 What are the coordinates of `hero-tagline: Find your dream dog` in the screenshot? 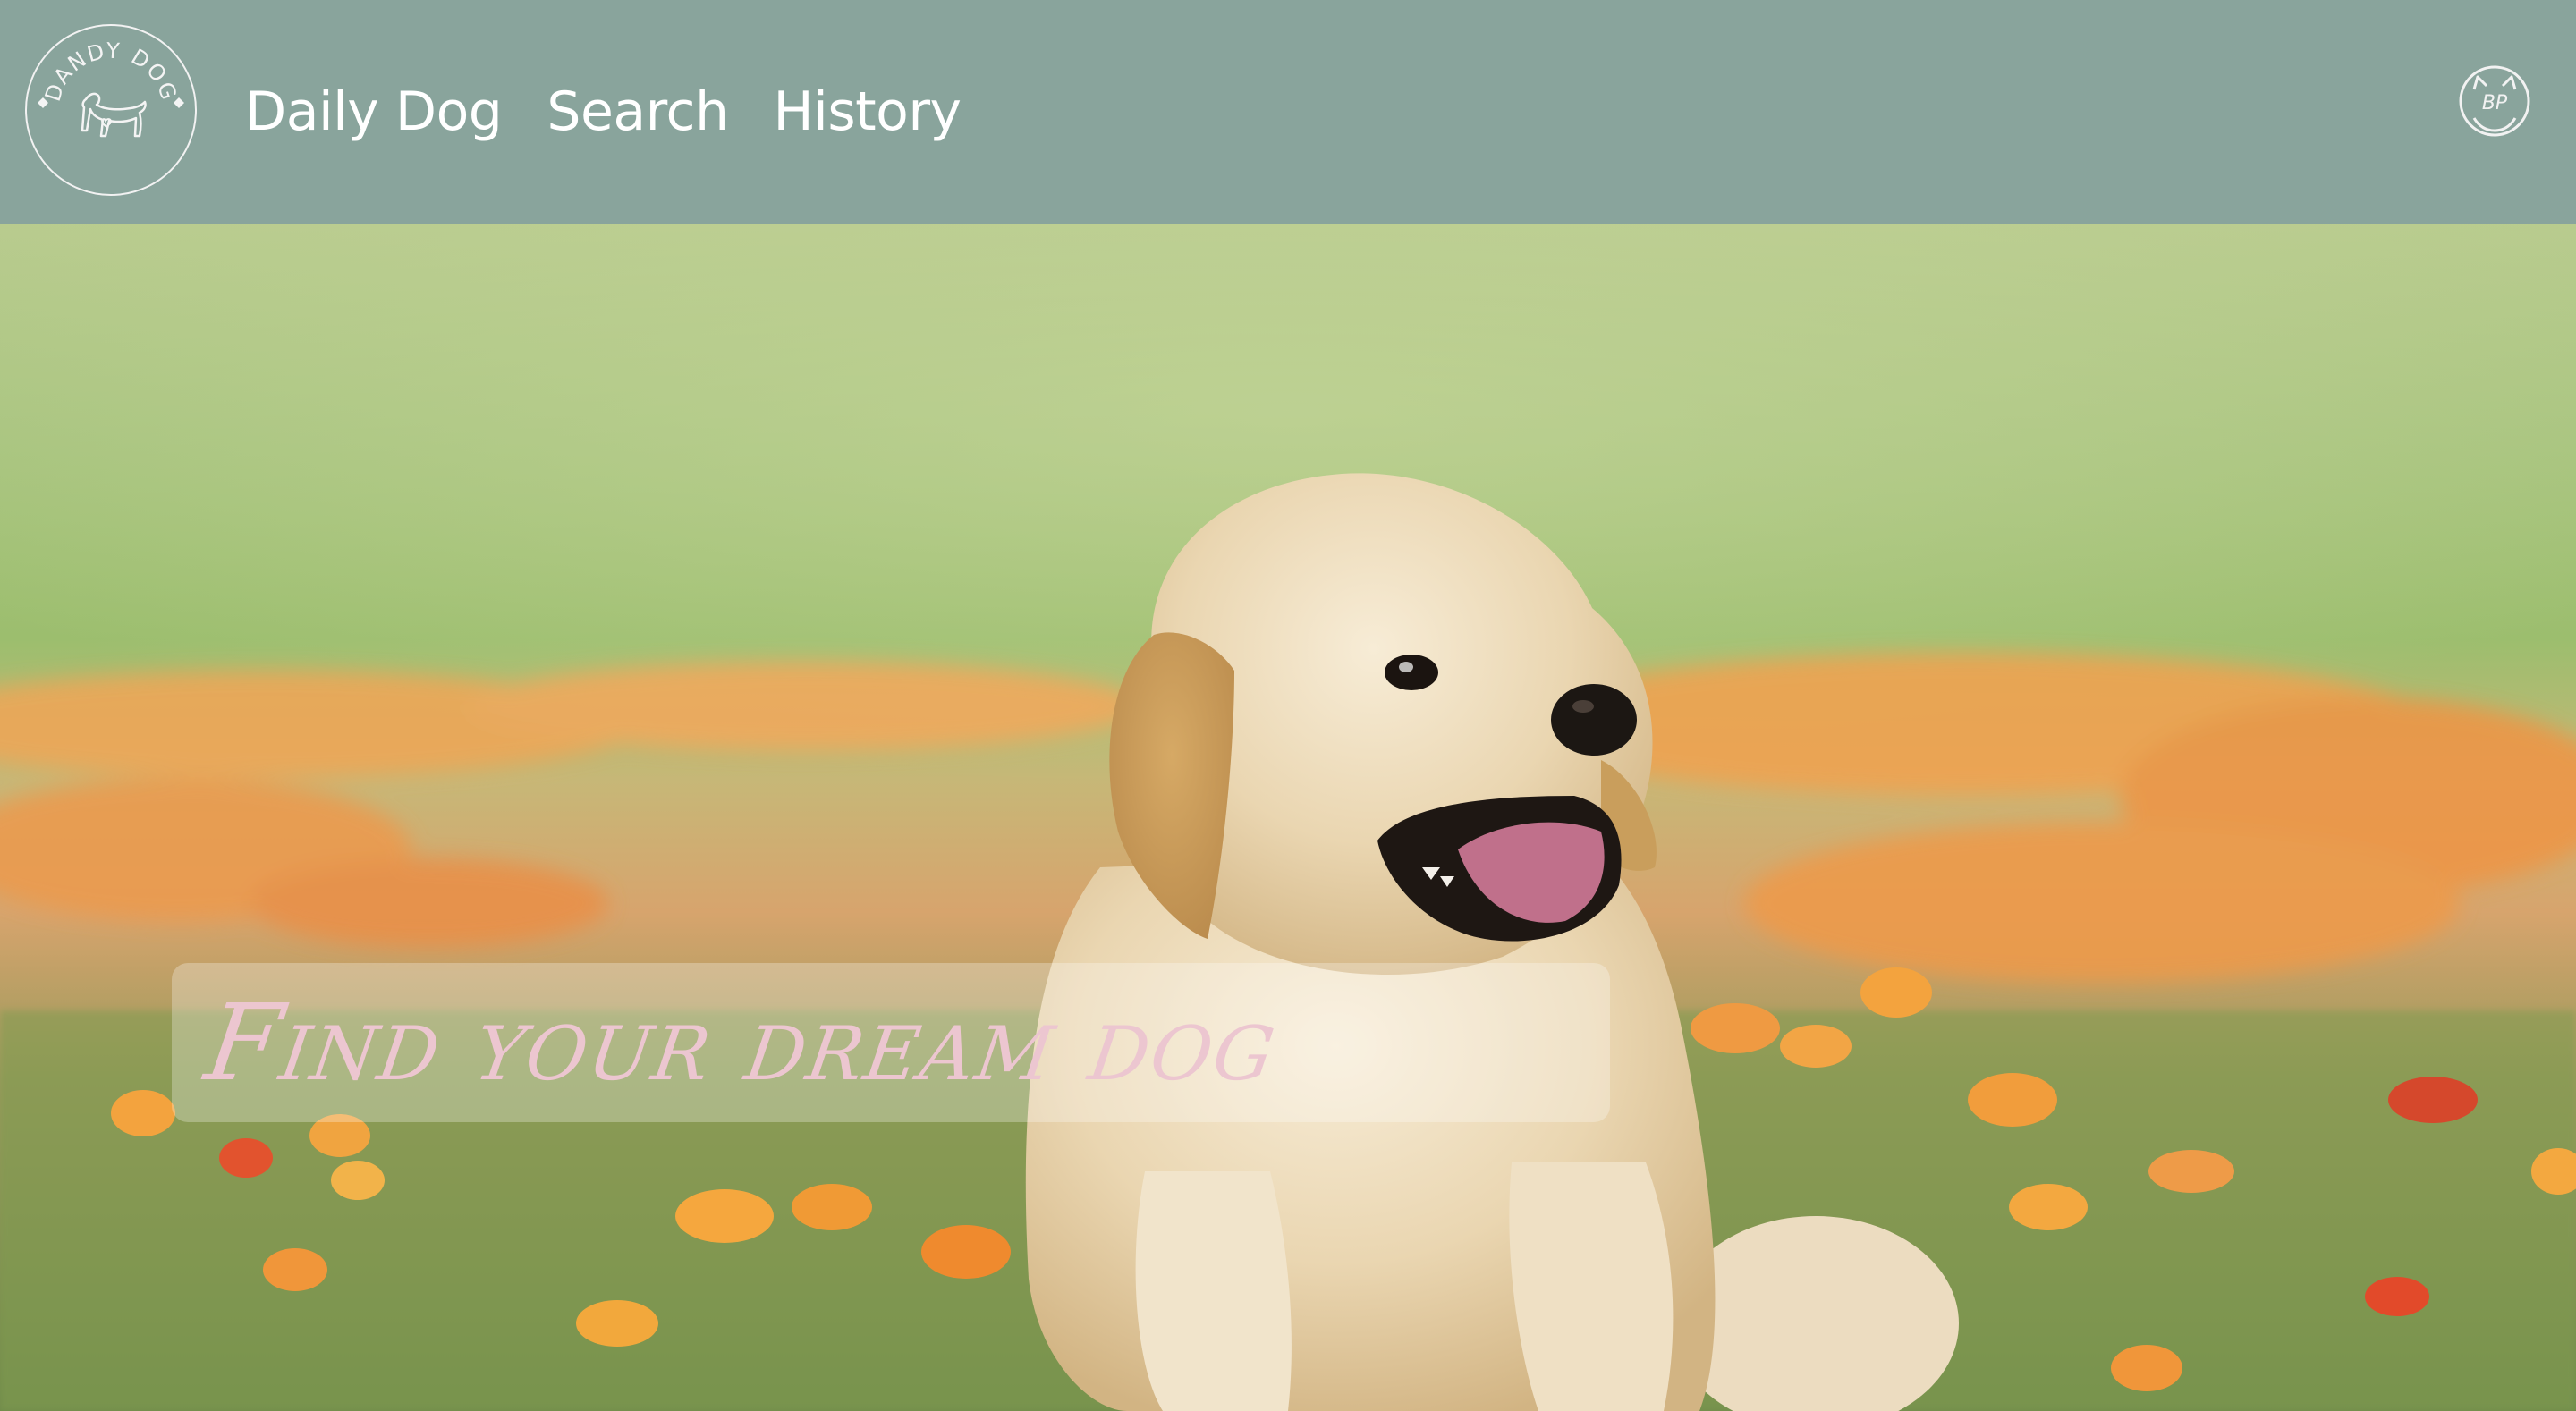 It's located at (742, 1042).